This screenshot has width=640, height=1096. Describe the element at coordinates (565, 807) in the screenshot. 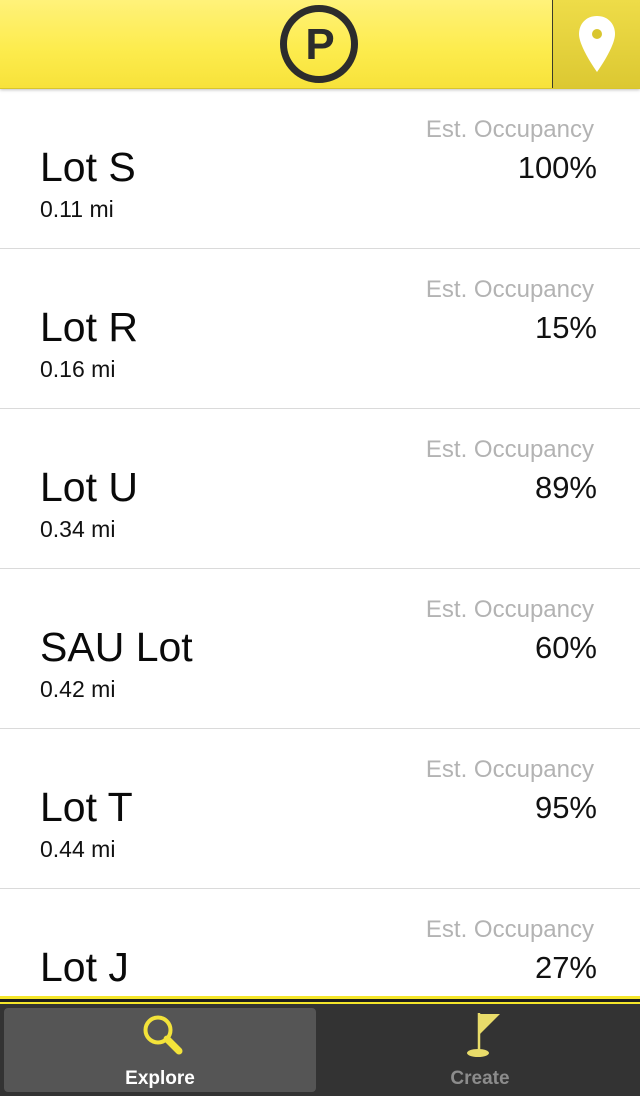

I see `occupancy-value: 95%` at that location.